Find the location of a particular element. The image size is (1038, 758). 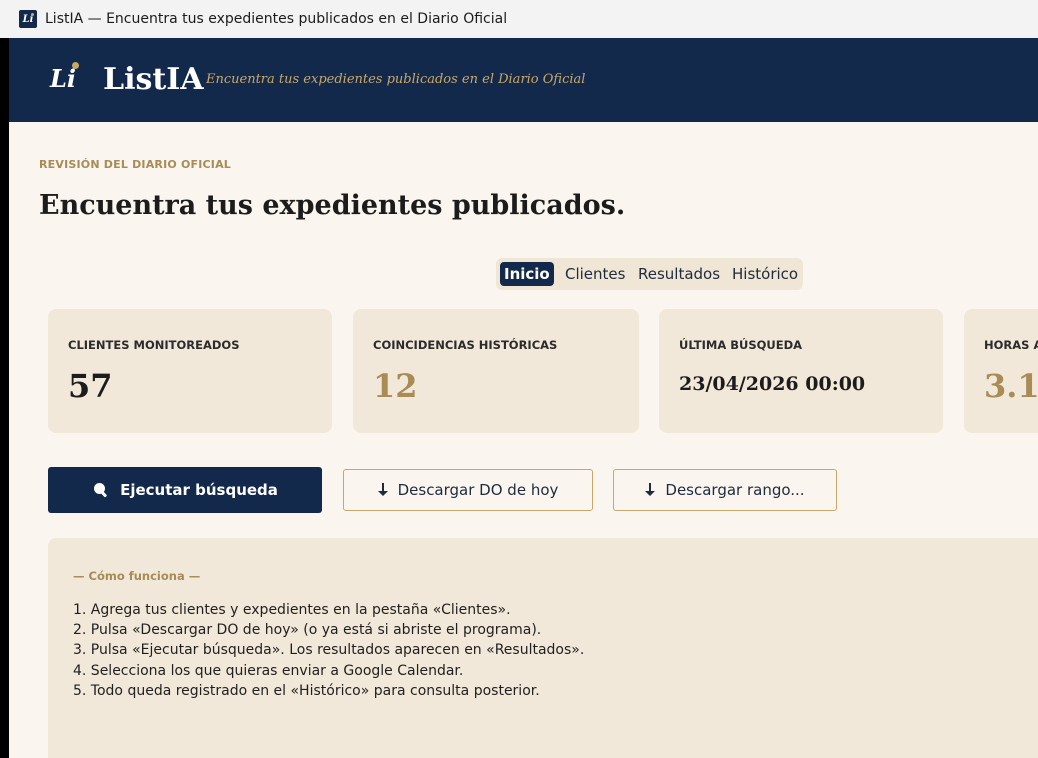

logo-dot is located at coordinates (75, 65).